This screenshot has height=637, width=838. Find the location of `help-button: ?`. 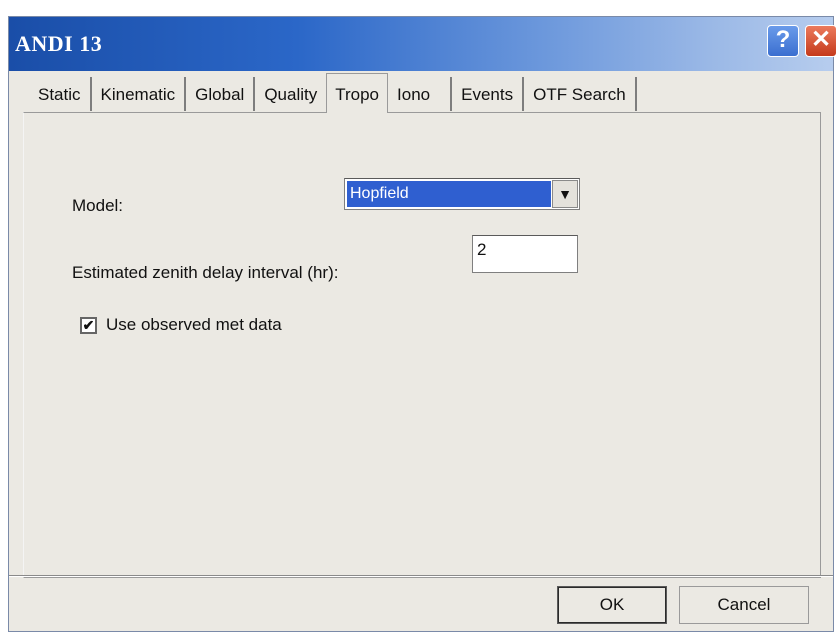

help-button: ? is located at coordinates (783, 41).